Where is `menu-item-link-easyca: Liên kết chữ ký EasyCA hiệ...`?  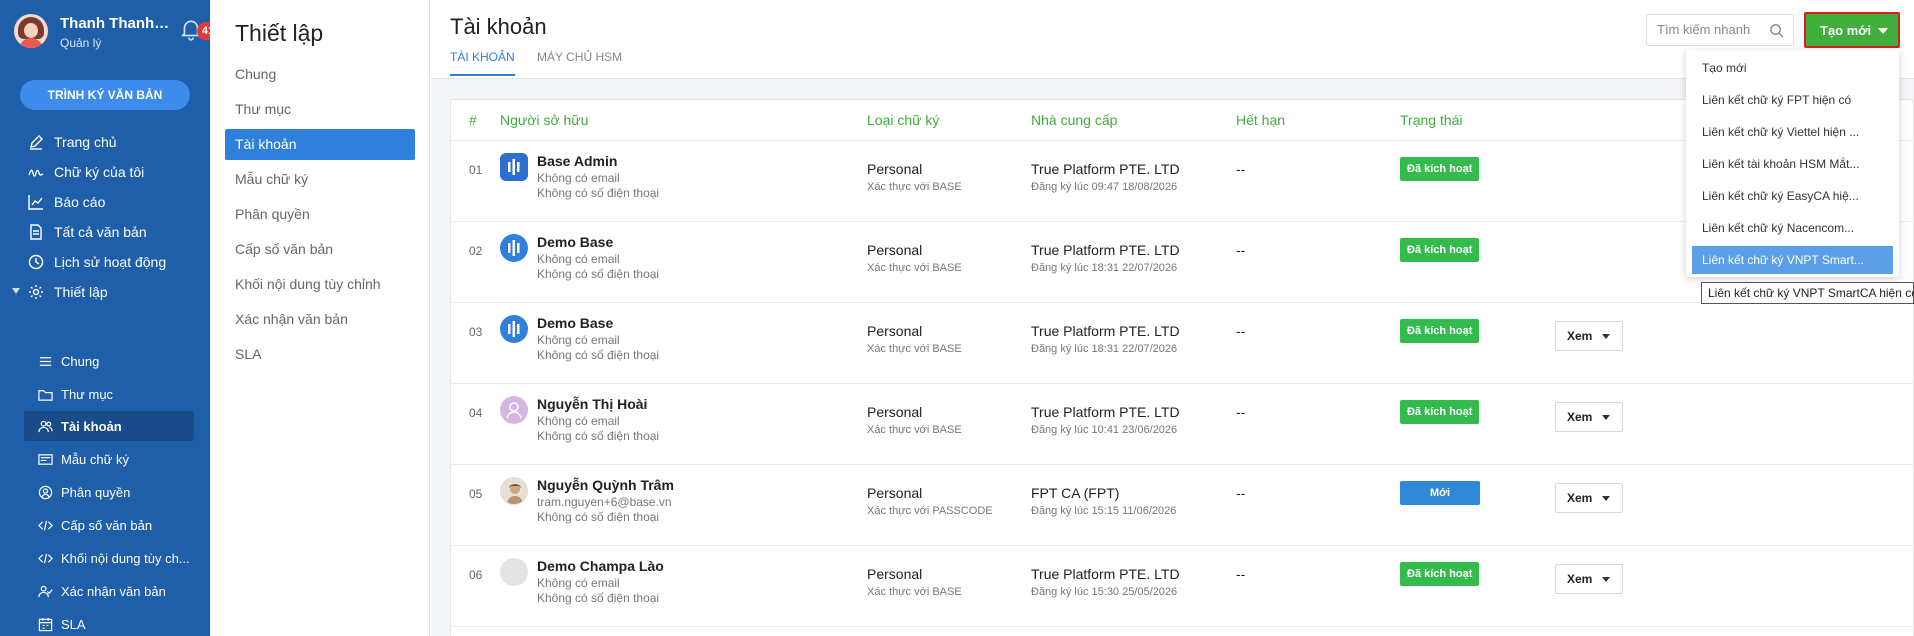 menu-item-link-easyca: Liên kết chữ ký EasyCA hiệ... is located at coordinates (1792, 196).